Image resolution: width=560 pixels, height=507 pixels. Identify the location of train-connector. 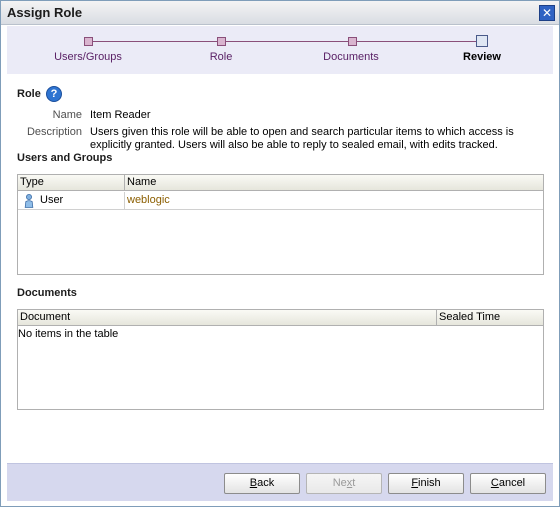
(285, 41).